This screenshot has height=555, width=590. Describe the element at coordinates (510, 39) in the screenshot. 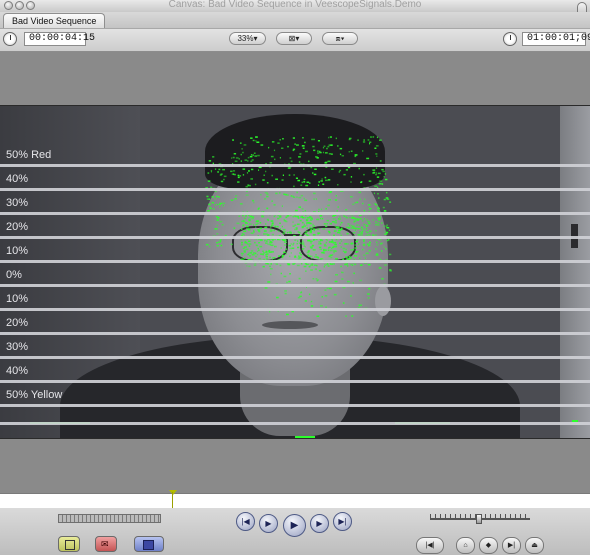

I see `duration-clock-icon` at that location.